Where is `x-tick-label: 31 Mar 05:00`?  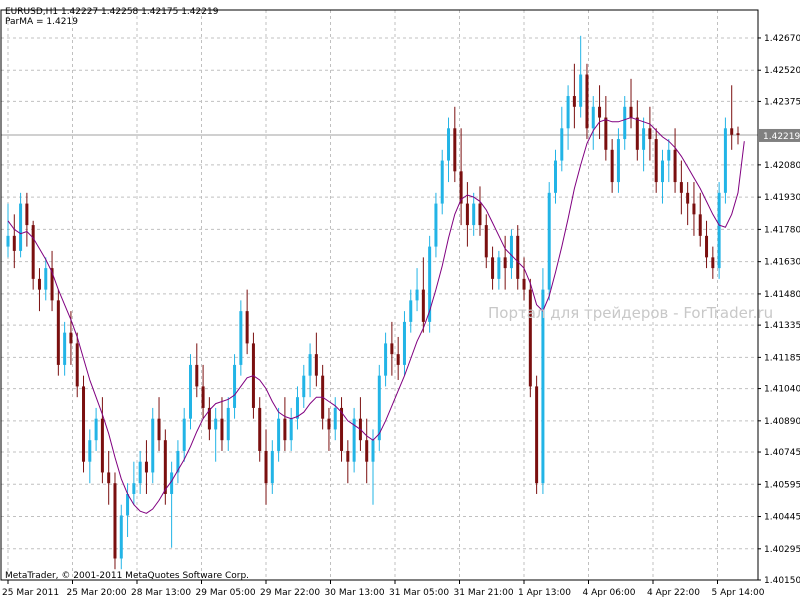 x-tick-label: 31 Mar 05:00 is located at coordinates (419, 593).